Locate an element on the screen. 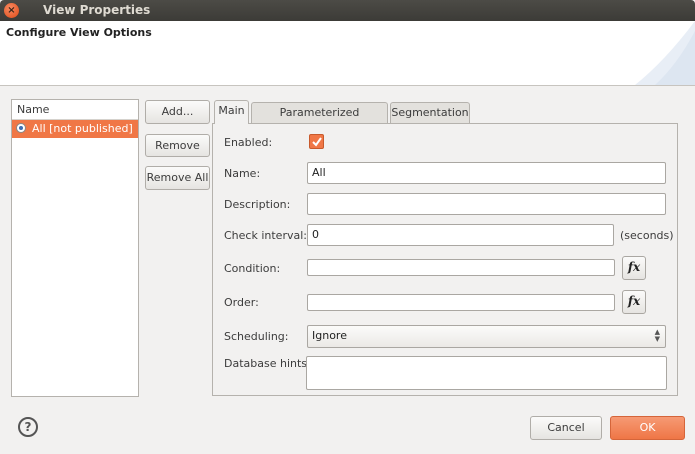  views-list: Name All [not published] is located at coordinates (75, 248).